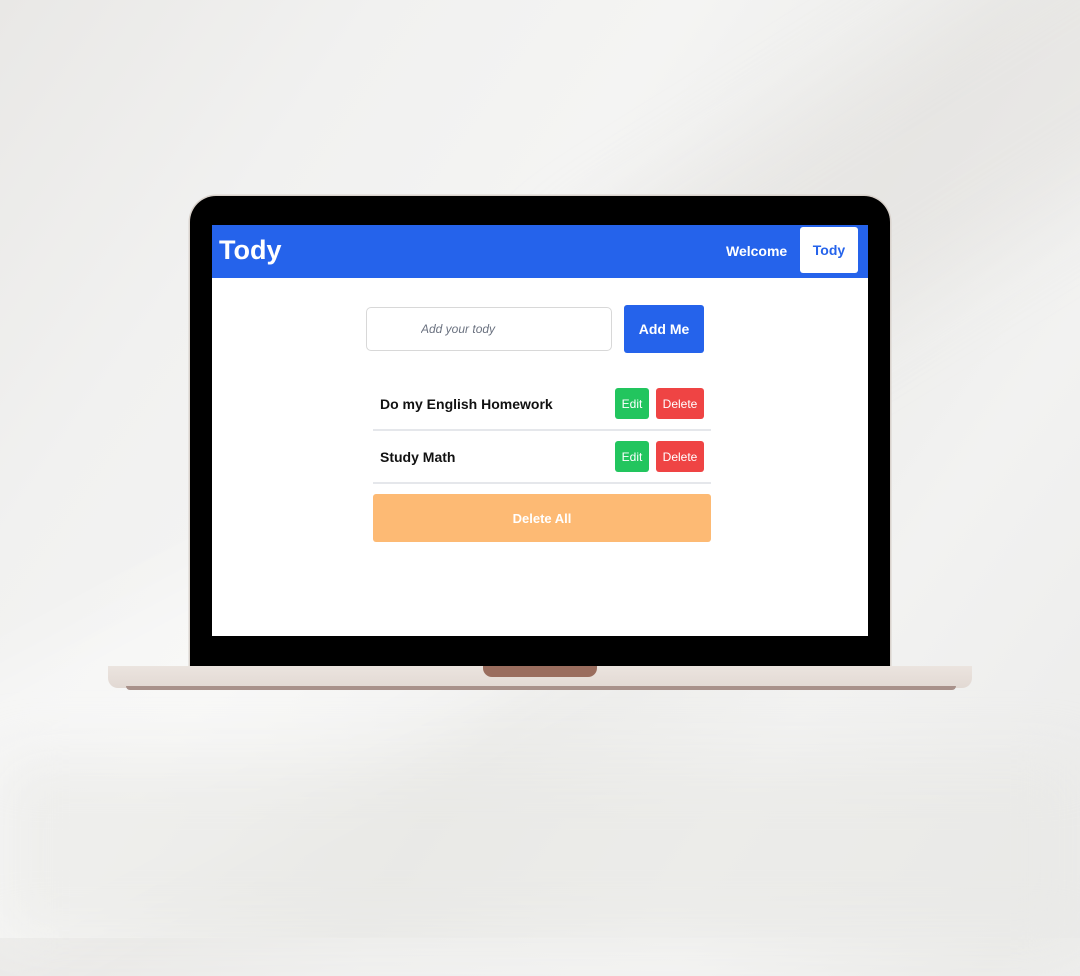 The width and height of the screenshot is (1080, 976). Describe the element at coordinates (466, 404) in the screenshot. I see `todo-text: Do my English Homework` at that location.